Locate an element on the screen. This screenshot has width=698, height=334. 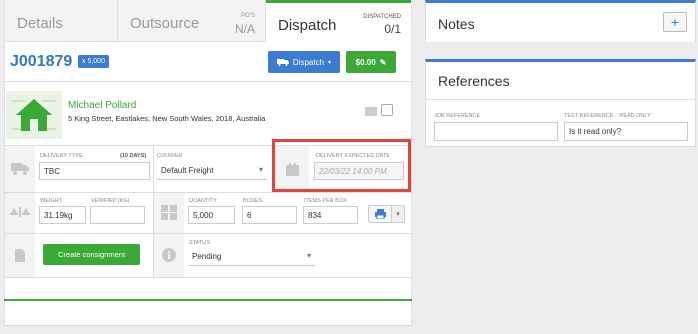
tab-outsource: Outsource PO'S N/A is located at coordinates (192, 21).